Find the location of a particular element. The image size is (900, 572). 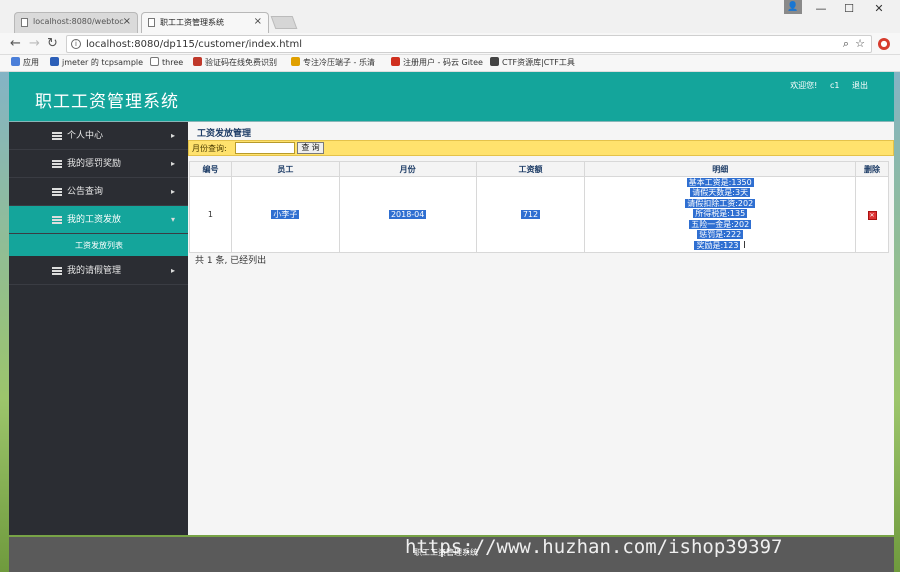

welcome-text: 欢迎您! is located at coordinates (804, 85).